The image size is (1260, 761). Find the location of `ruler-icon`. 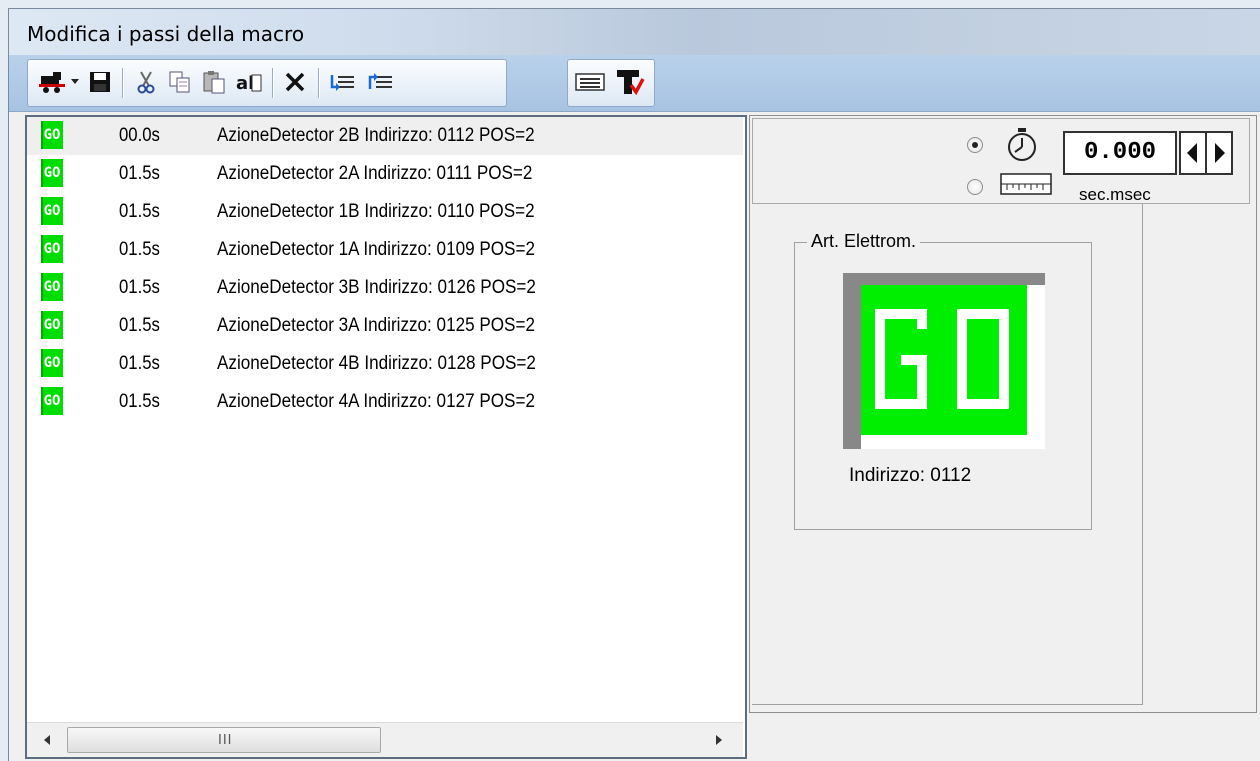

ruler-icon is located at coordinates (1026, 186).